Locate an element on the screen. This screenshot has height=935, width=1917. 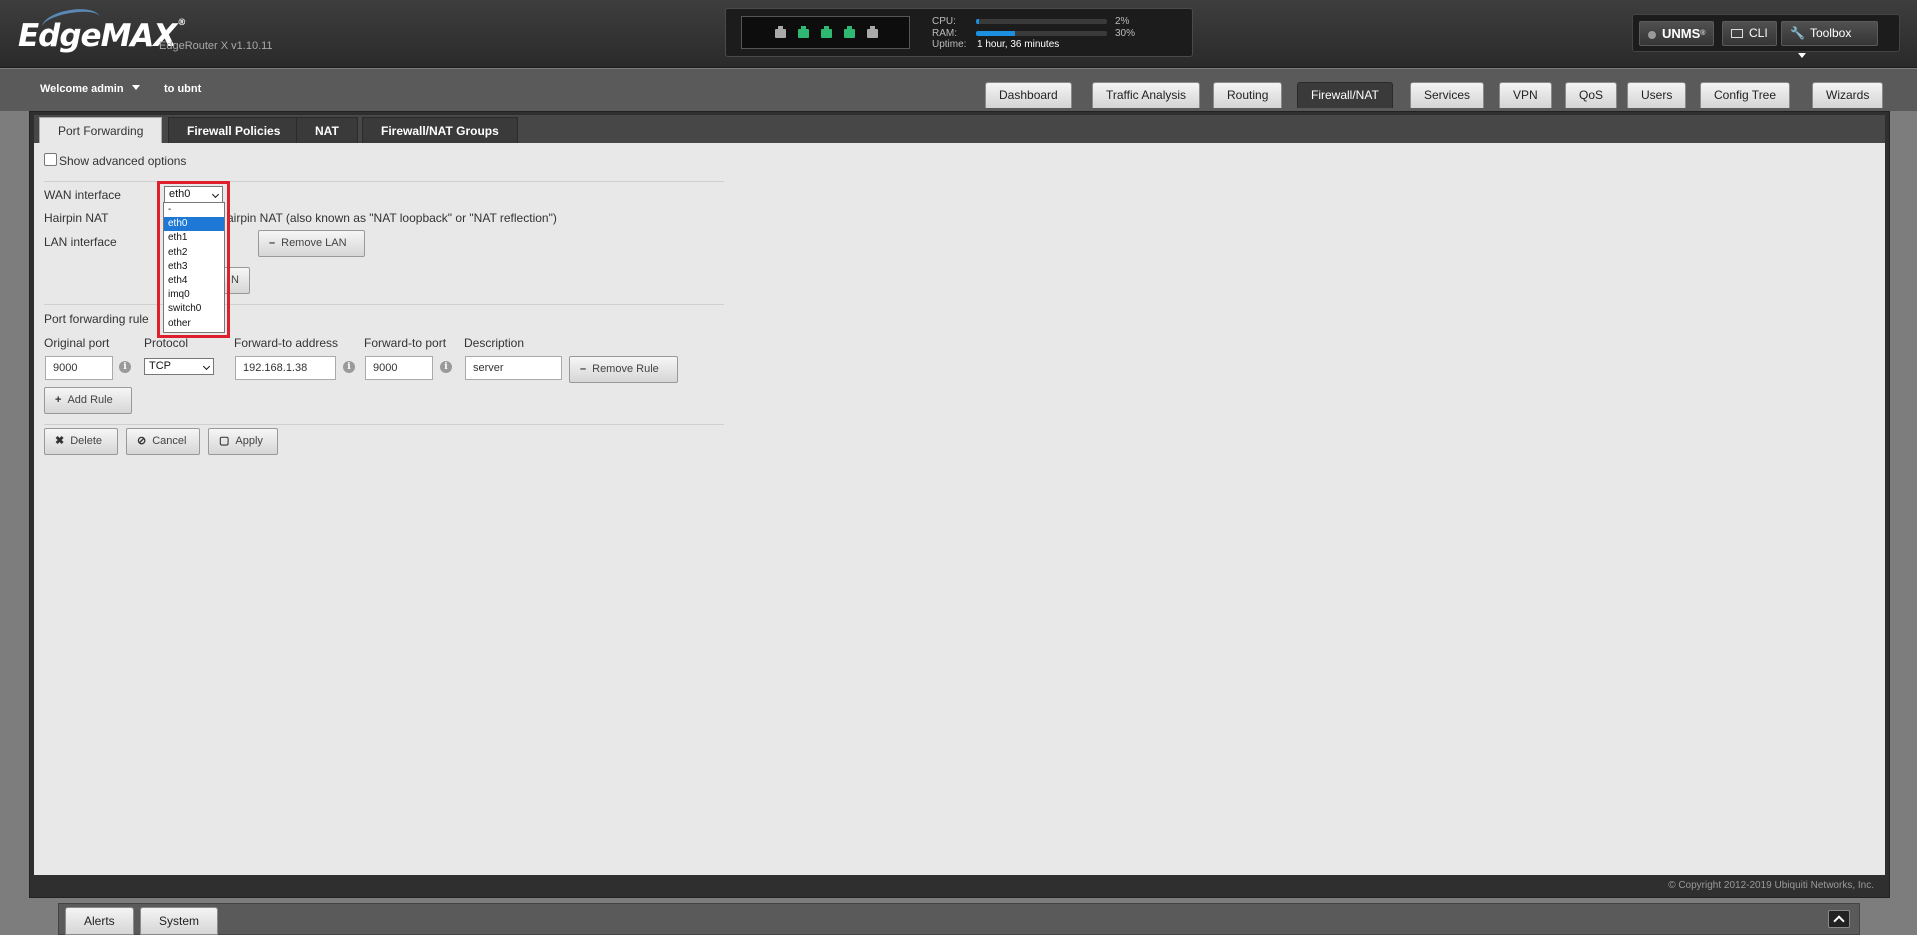
original-port-input: 9000 is located at coordinates (79, 368).